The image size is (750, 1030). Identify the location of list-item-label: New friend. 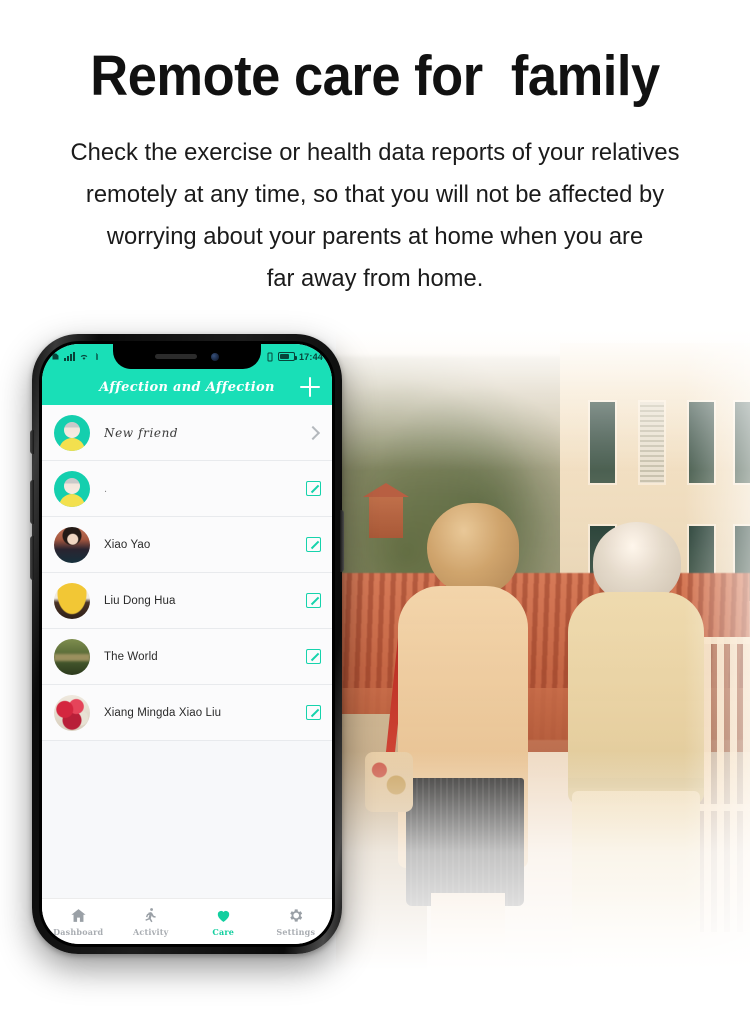
(141, 432).